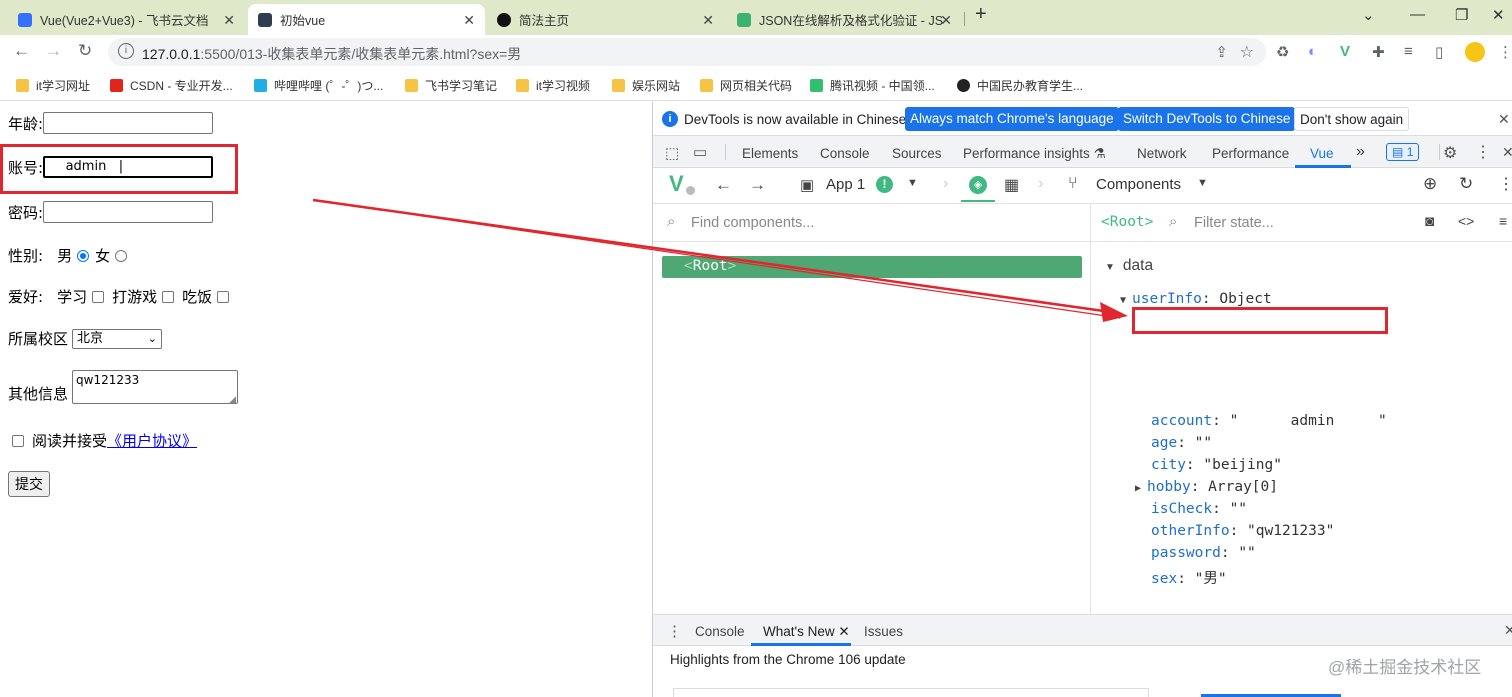 This screenshot has width=1512, height=697. Describe the element at coordinates (1352, 119) in the screenshot. I see `dont-show-again-button: Don't show again` at that location.